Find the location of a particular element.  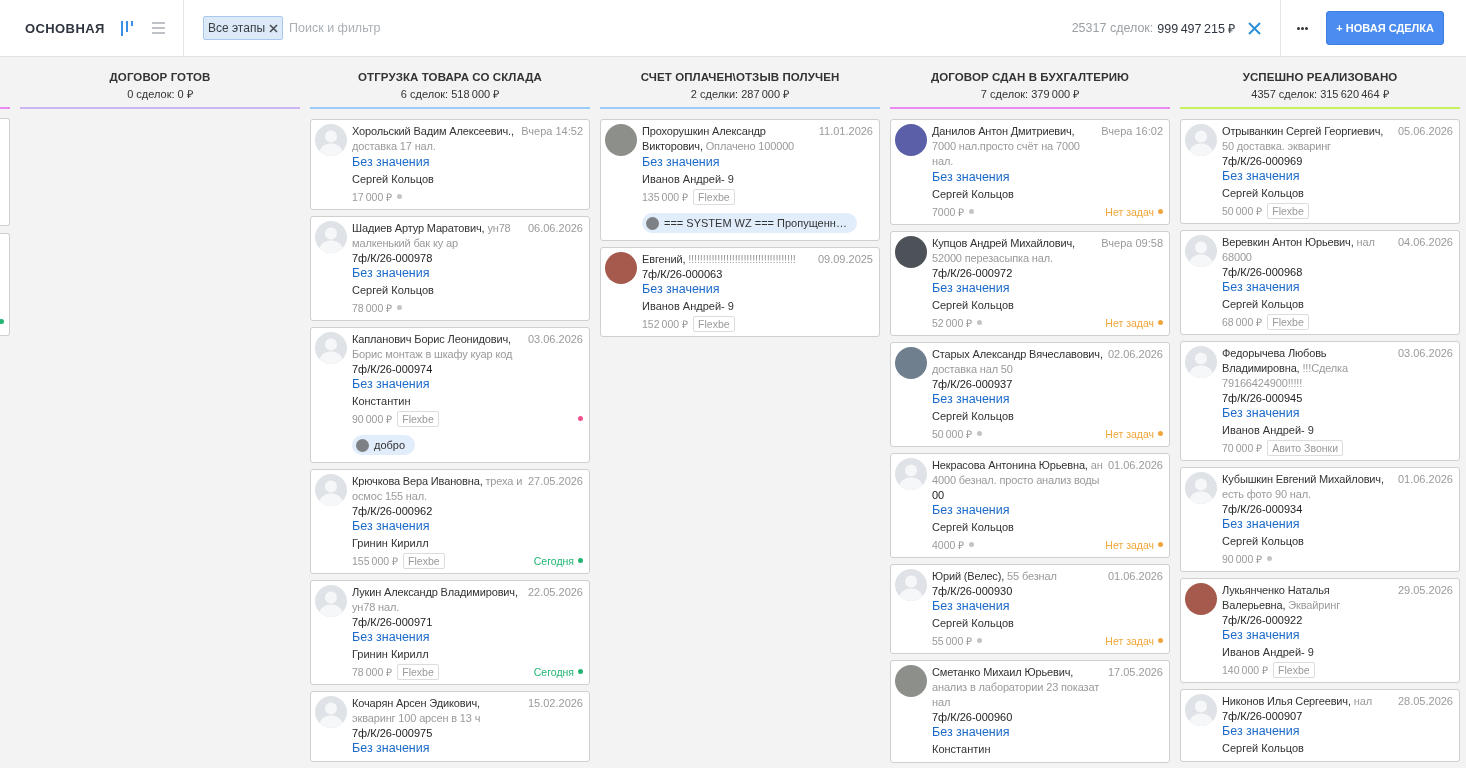

deal-card: Кочарян Арсен Эдикович, экваринг 100 арсен в 13 ч 15.02.2026 7ф/К/26-000975 Без значения is located at coordinates (450, 726).